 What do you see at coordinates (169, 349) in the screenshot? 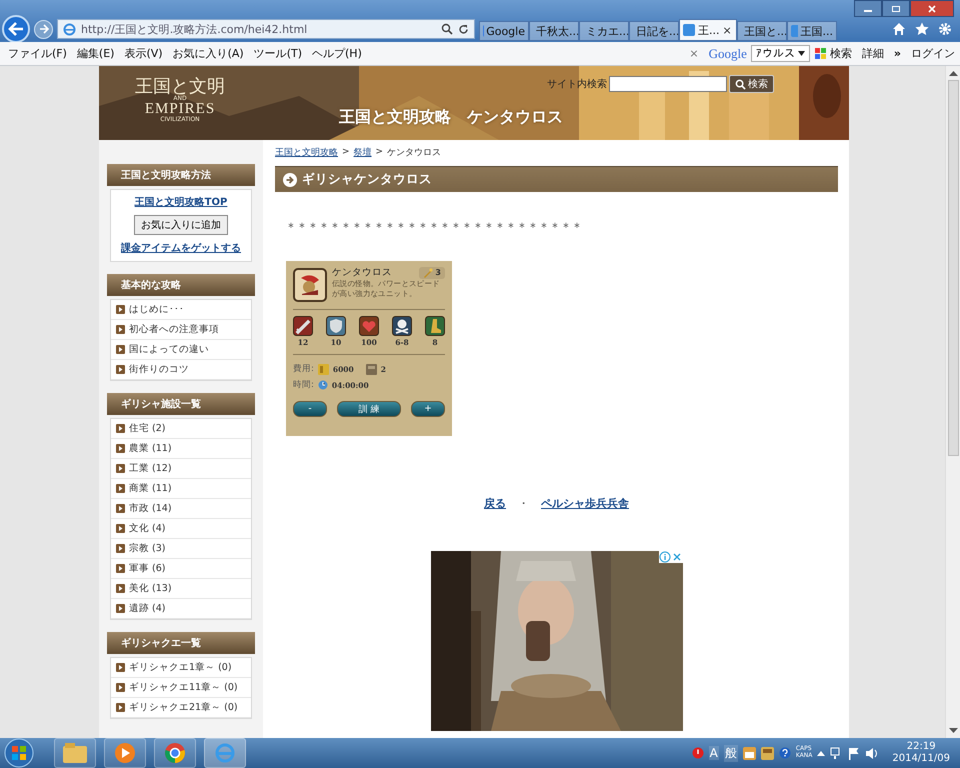
I see `sidebar-item: 国によっての違い` at bounding box center [169, 349].